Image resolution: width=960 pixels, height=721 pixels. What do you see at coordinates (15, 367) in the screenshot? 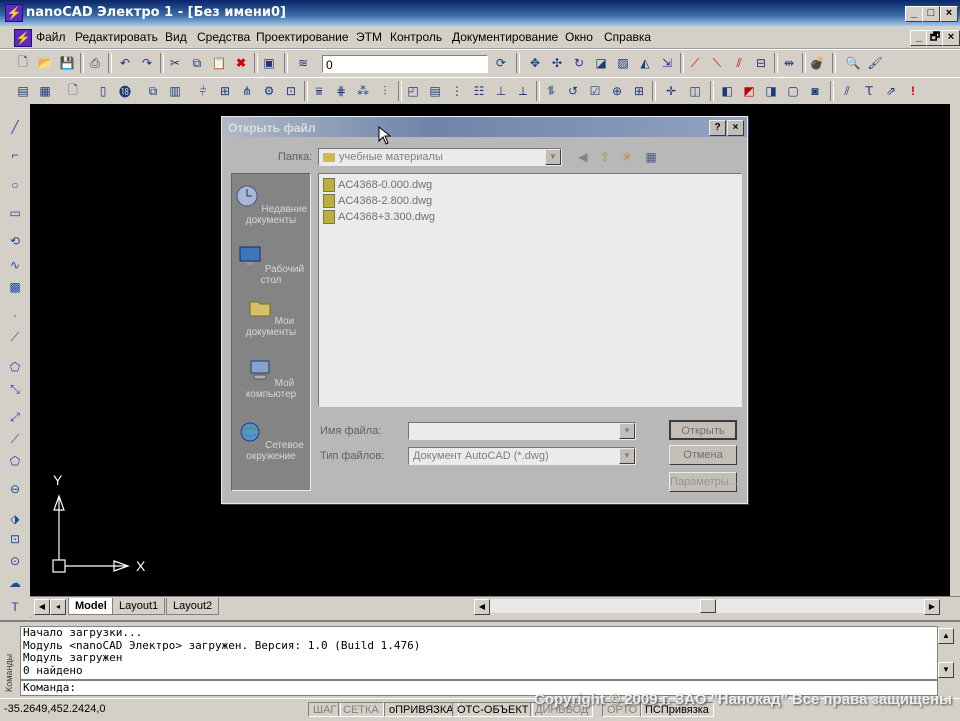
I see `region-icon: ⬠` at bounding box center [15, 367].